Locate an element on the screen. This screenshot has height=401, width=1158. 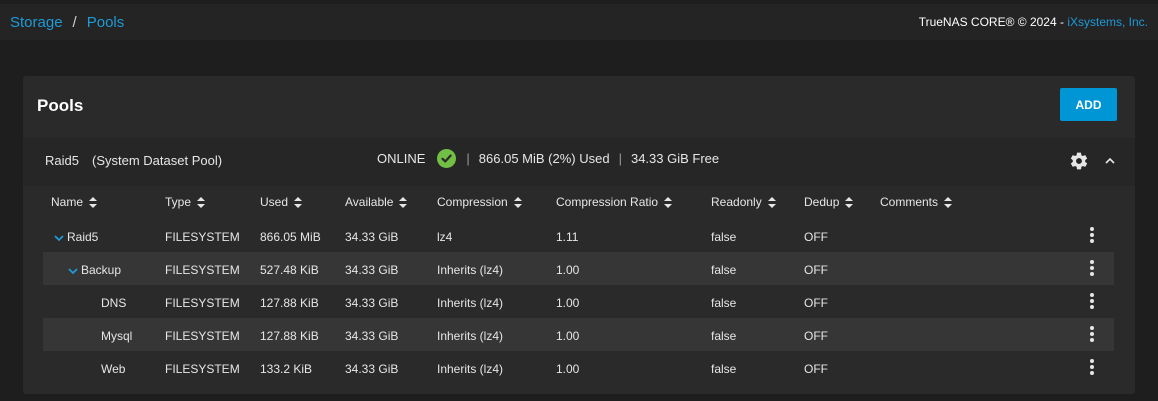
dataset-name: DNS is located at coordinates (114, 303).